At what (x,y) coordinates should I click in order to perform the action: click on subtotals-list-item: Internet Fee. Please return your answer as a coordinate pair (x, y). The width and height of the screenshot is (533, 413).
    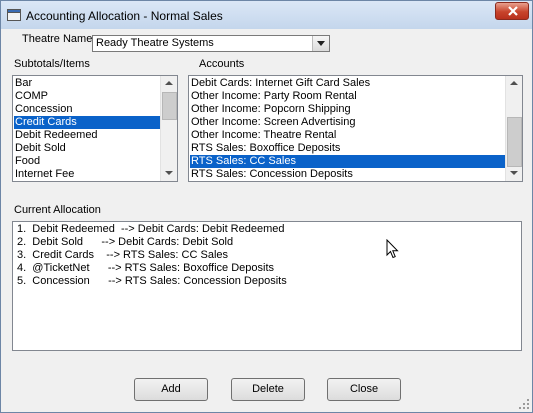
    Looking at the image, I should click on (87, 174).